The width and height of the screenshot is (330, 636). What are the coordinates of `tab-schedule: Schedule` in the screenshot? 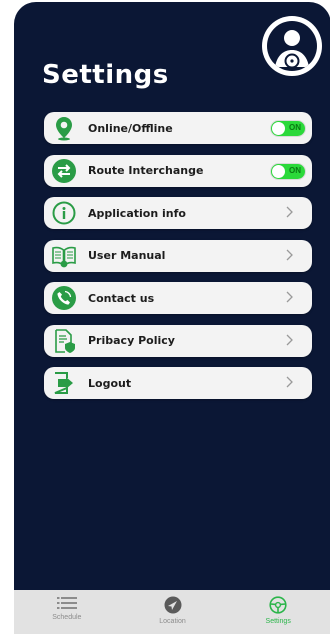 It's located at (67, 612).